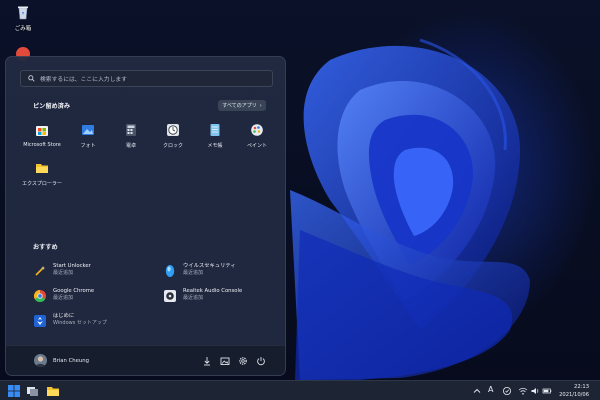 This screenshot has height=400, width=600. Describe the element at coordinates (225, 361) in the screenshot. I see `pictures-icon` at that location.